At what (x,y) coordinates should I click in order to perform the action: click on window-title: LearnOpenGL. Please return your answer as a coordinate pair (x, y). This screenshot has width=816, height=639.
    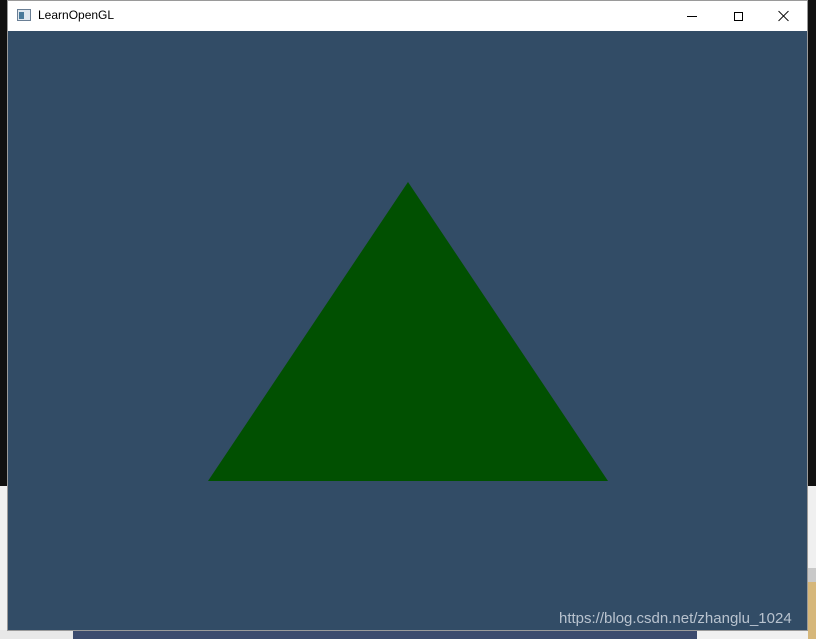
    Looking at the image, I should click on (76, 15).